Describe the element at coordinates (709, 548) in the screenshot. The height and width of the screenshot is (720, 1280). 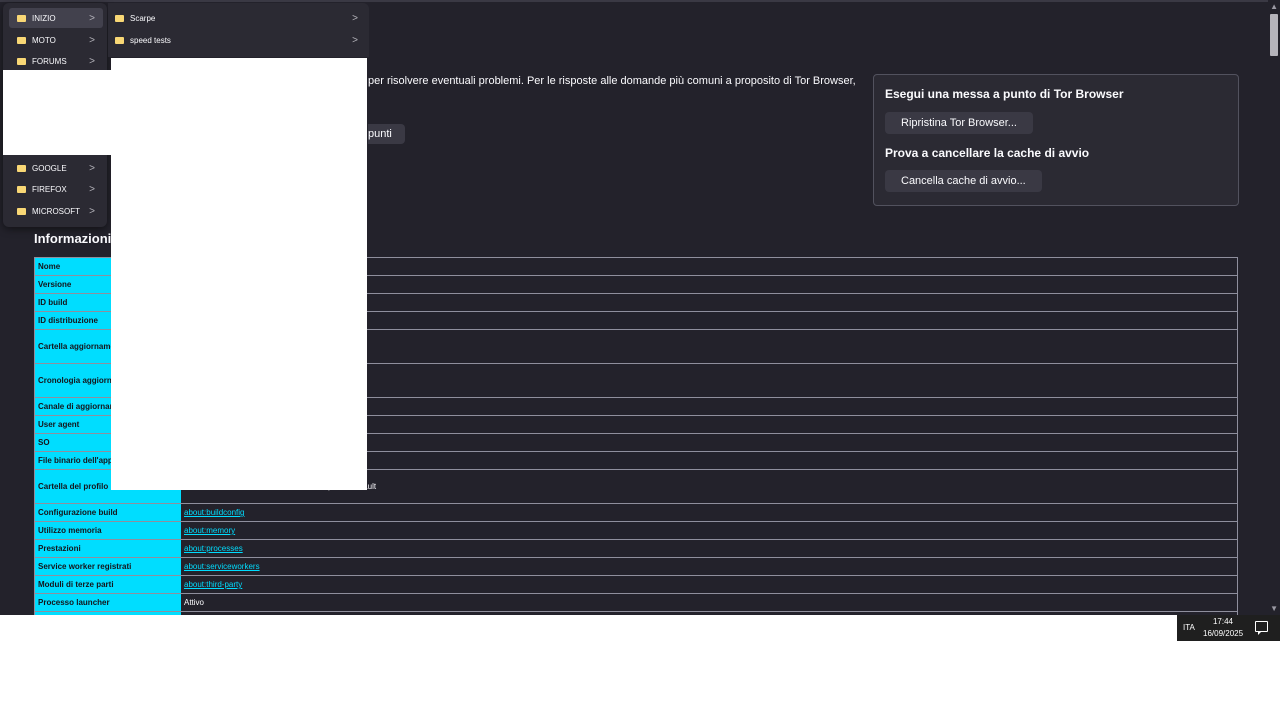
I see `table-link-cell: about:processes` at that location.